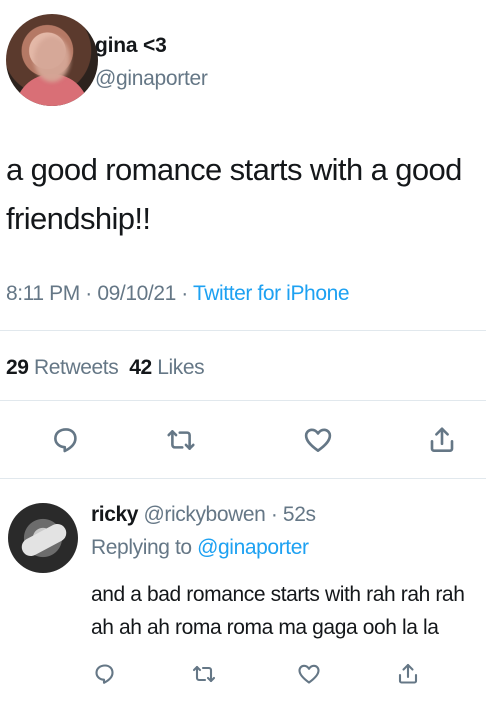  I want to click on avatar-shape, so click(44, 540).